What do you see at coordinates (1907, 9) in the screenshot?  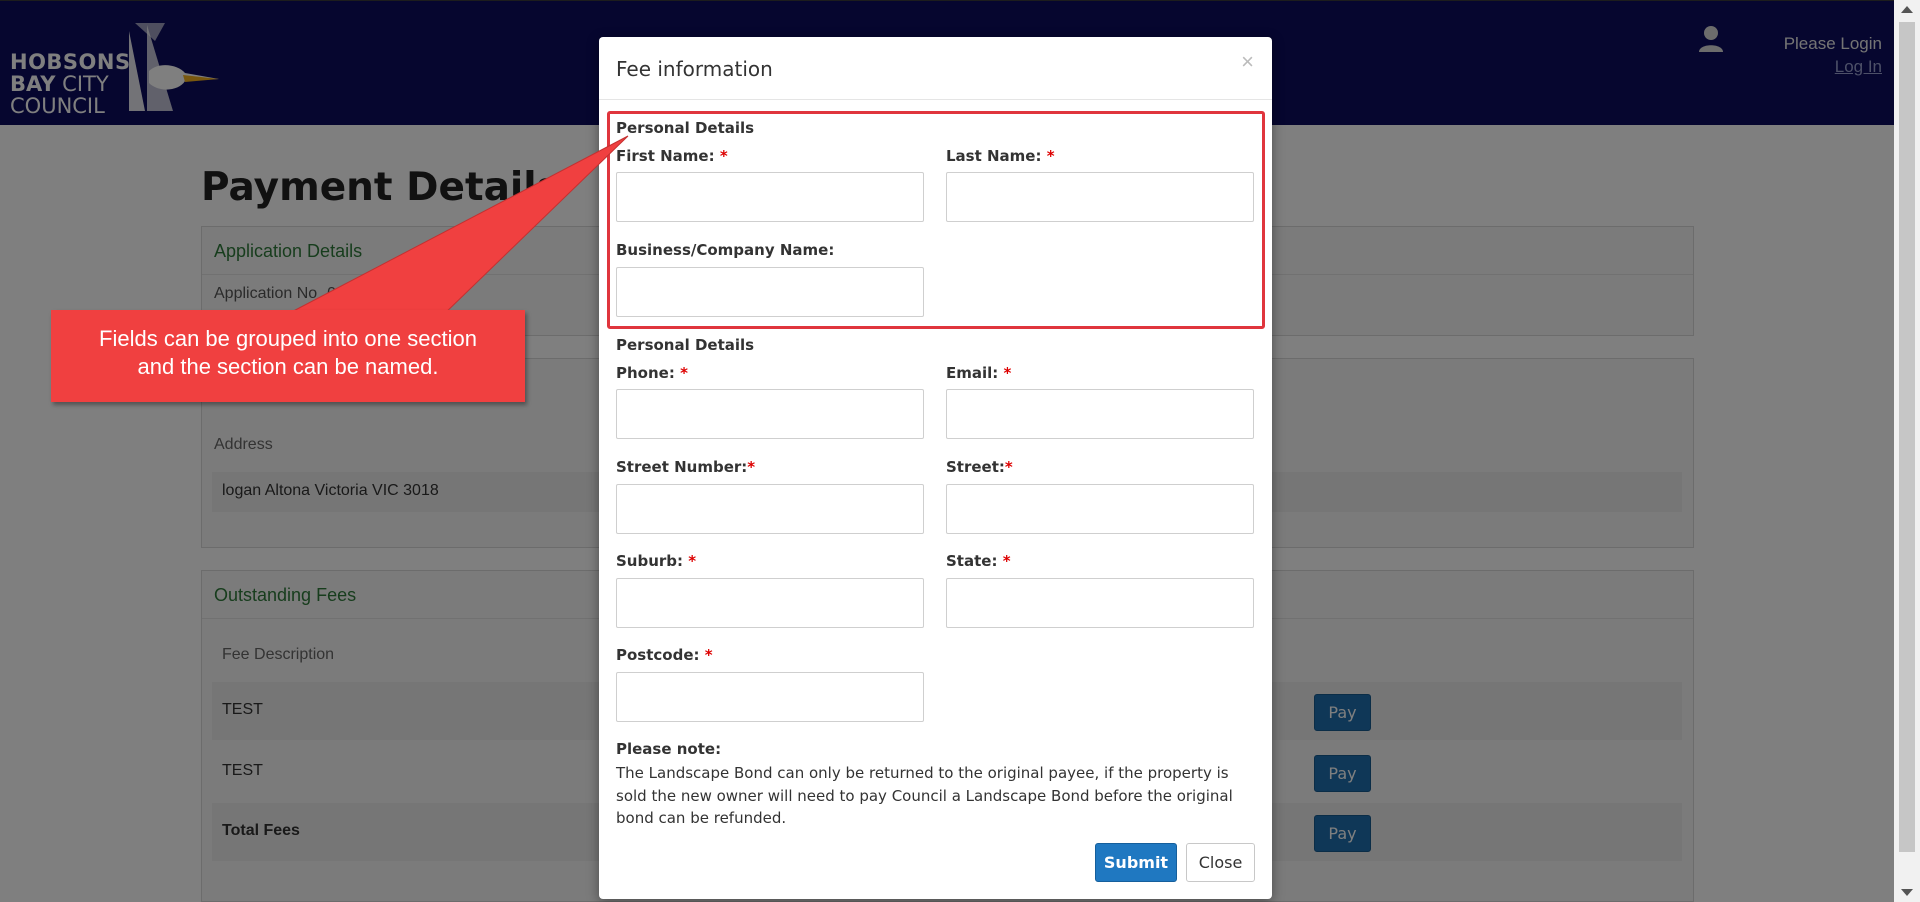 I see `scroll-up-icon` at bounding box center [1907, 9].